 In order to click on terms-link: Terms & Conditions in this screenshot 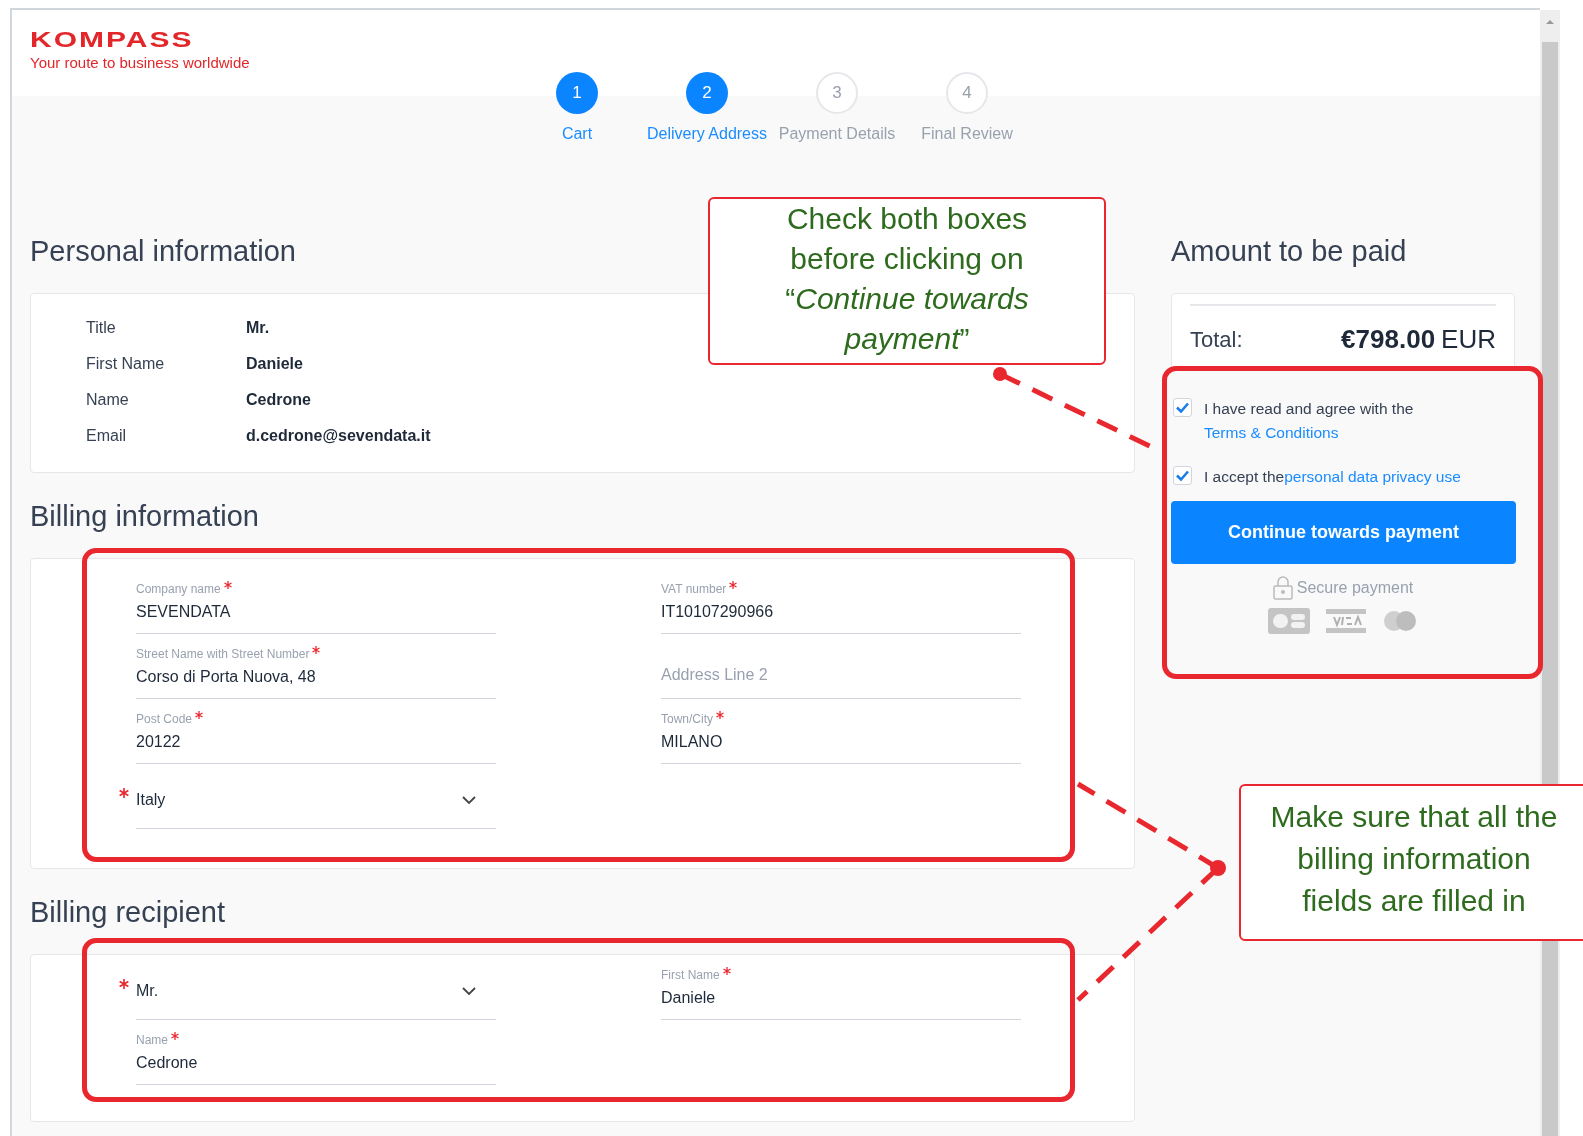, I will do `click(1271, 432)`.